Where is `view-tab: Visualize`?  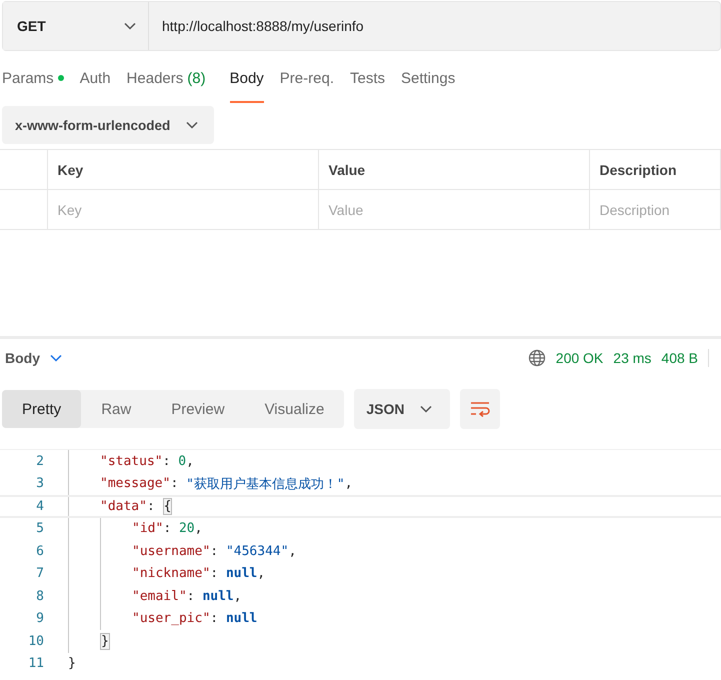 view-tab: Visualize is located at coordinates (294, 409).